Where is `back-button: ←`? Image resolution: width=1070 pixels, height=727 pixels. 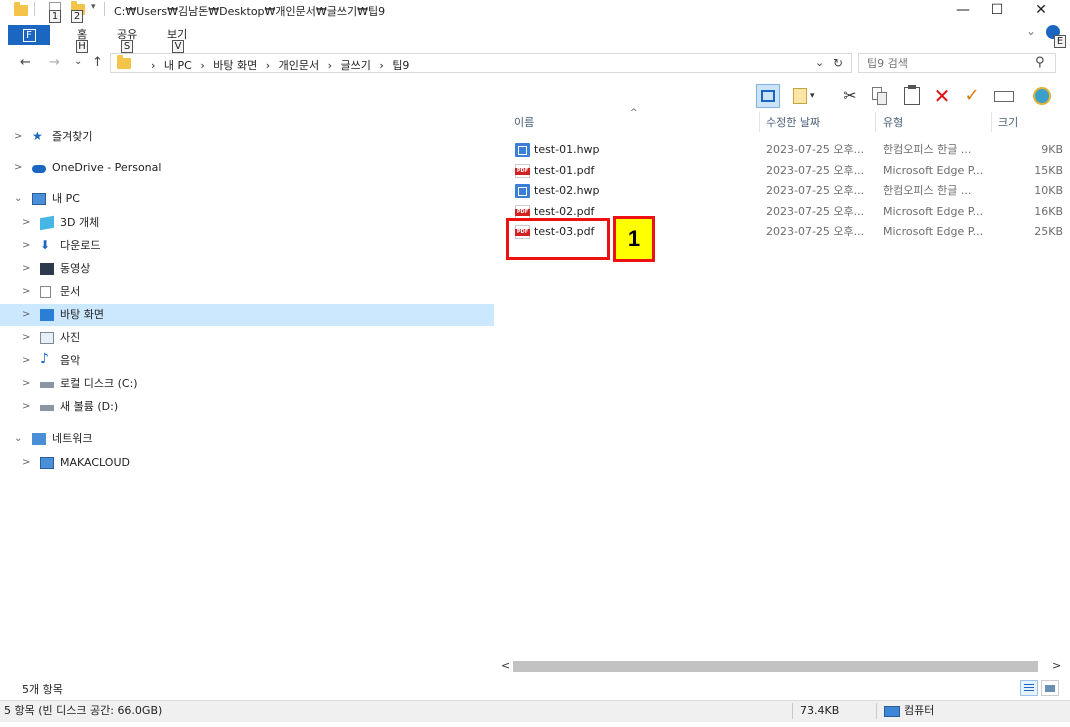 back-button: ← is located at coordinates (25, 62).